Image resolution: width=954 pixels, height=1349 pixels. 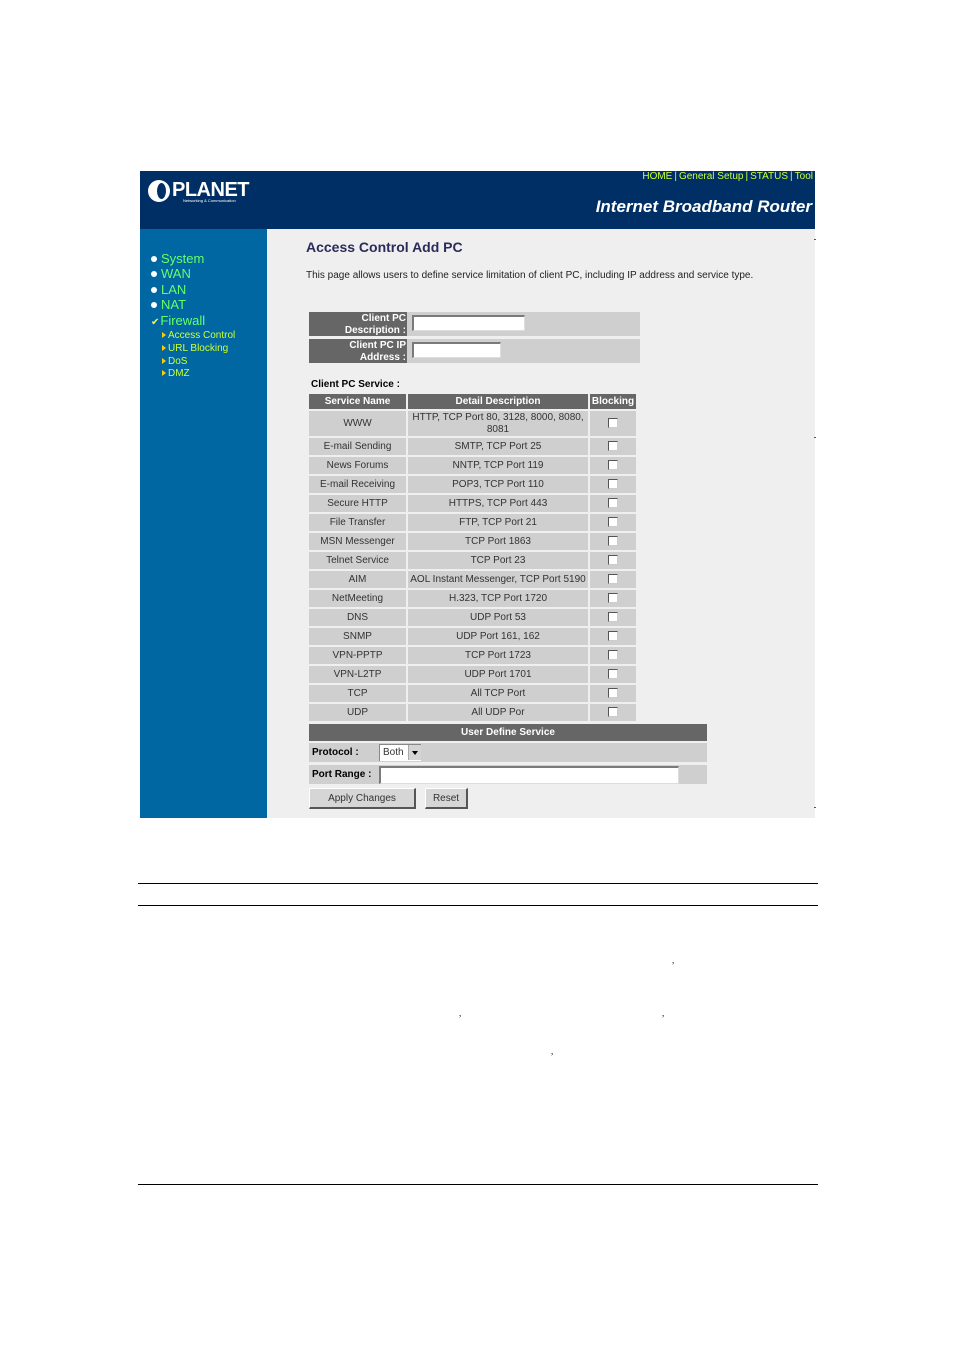 I want to click on sidebar-item-label: Firewall, so click(x=183, y=320).